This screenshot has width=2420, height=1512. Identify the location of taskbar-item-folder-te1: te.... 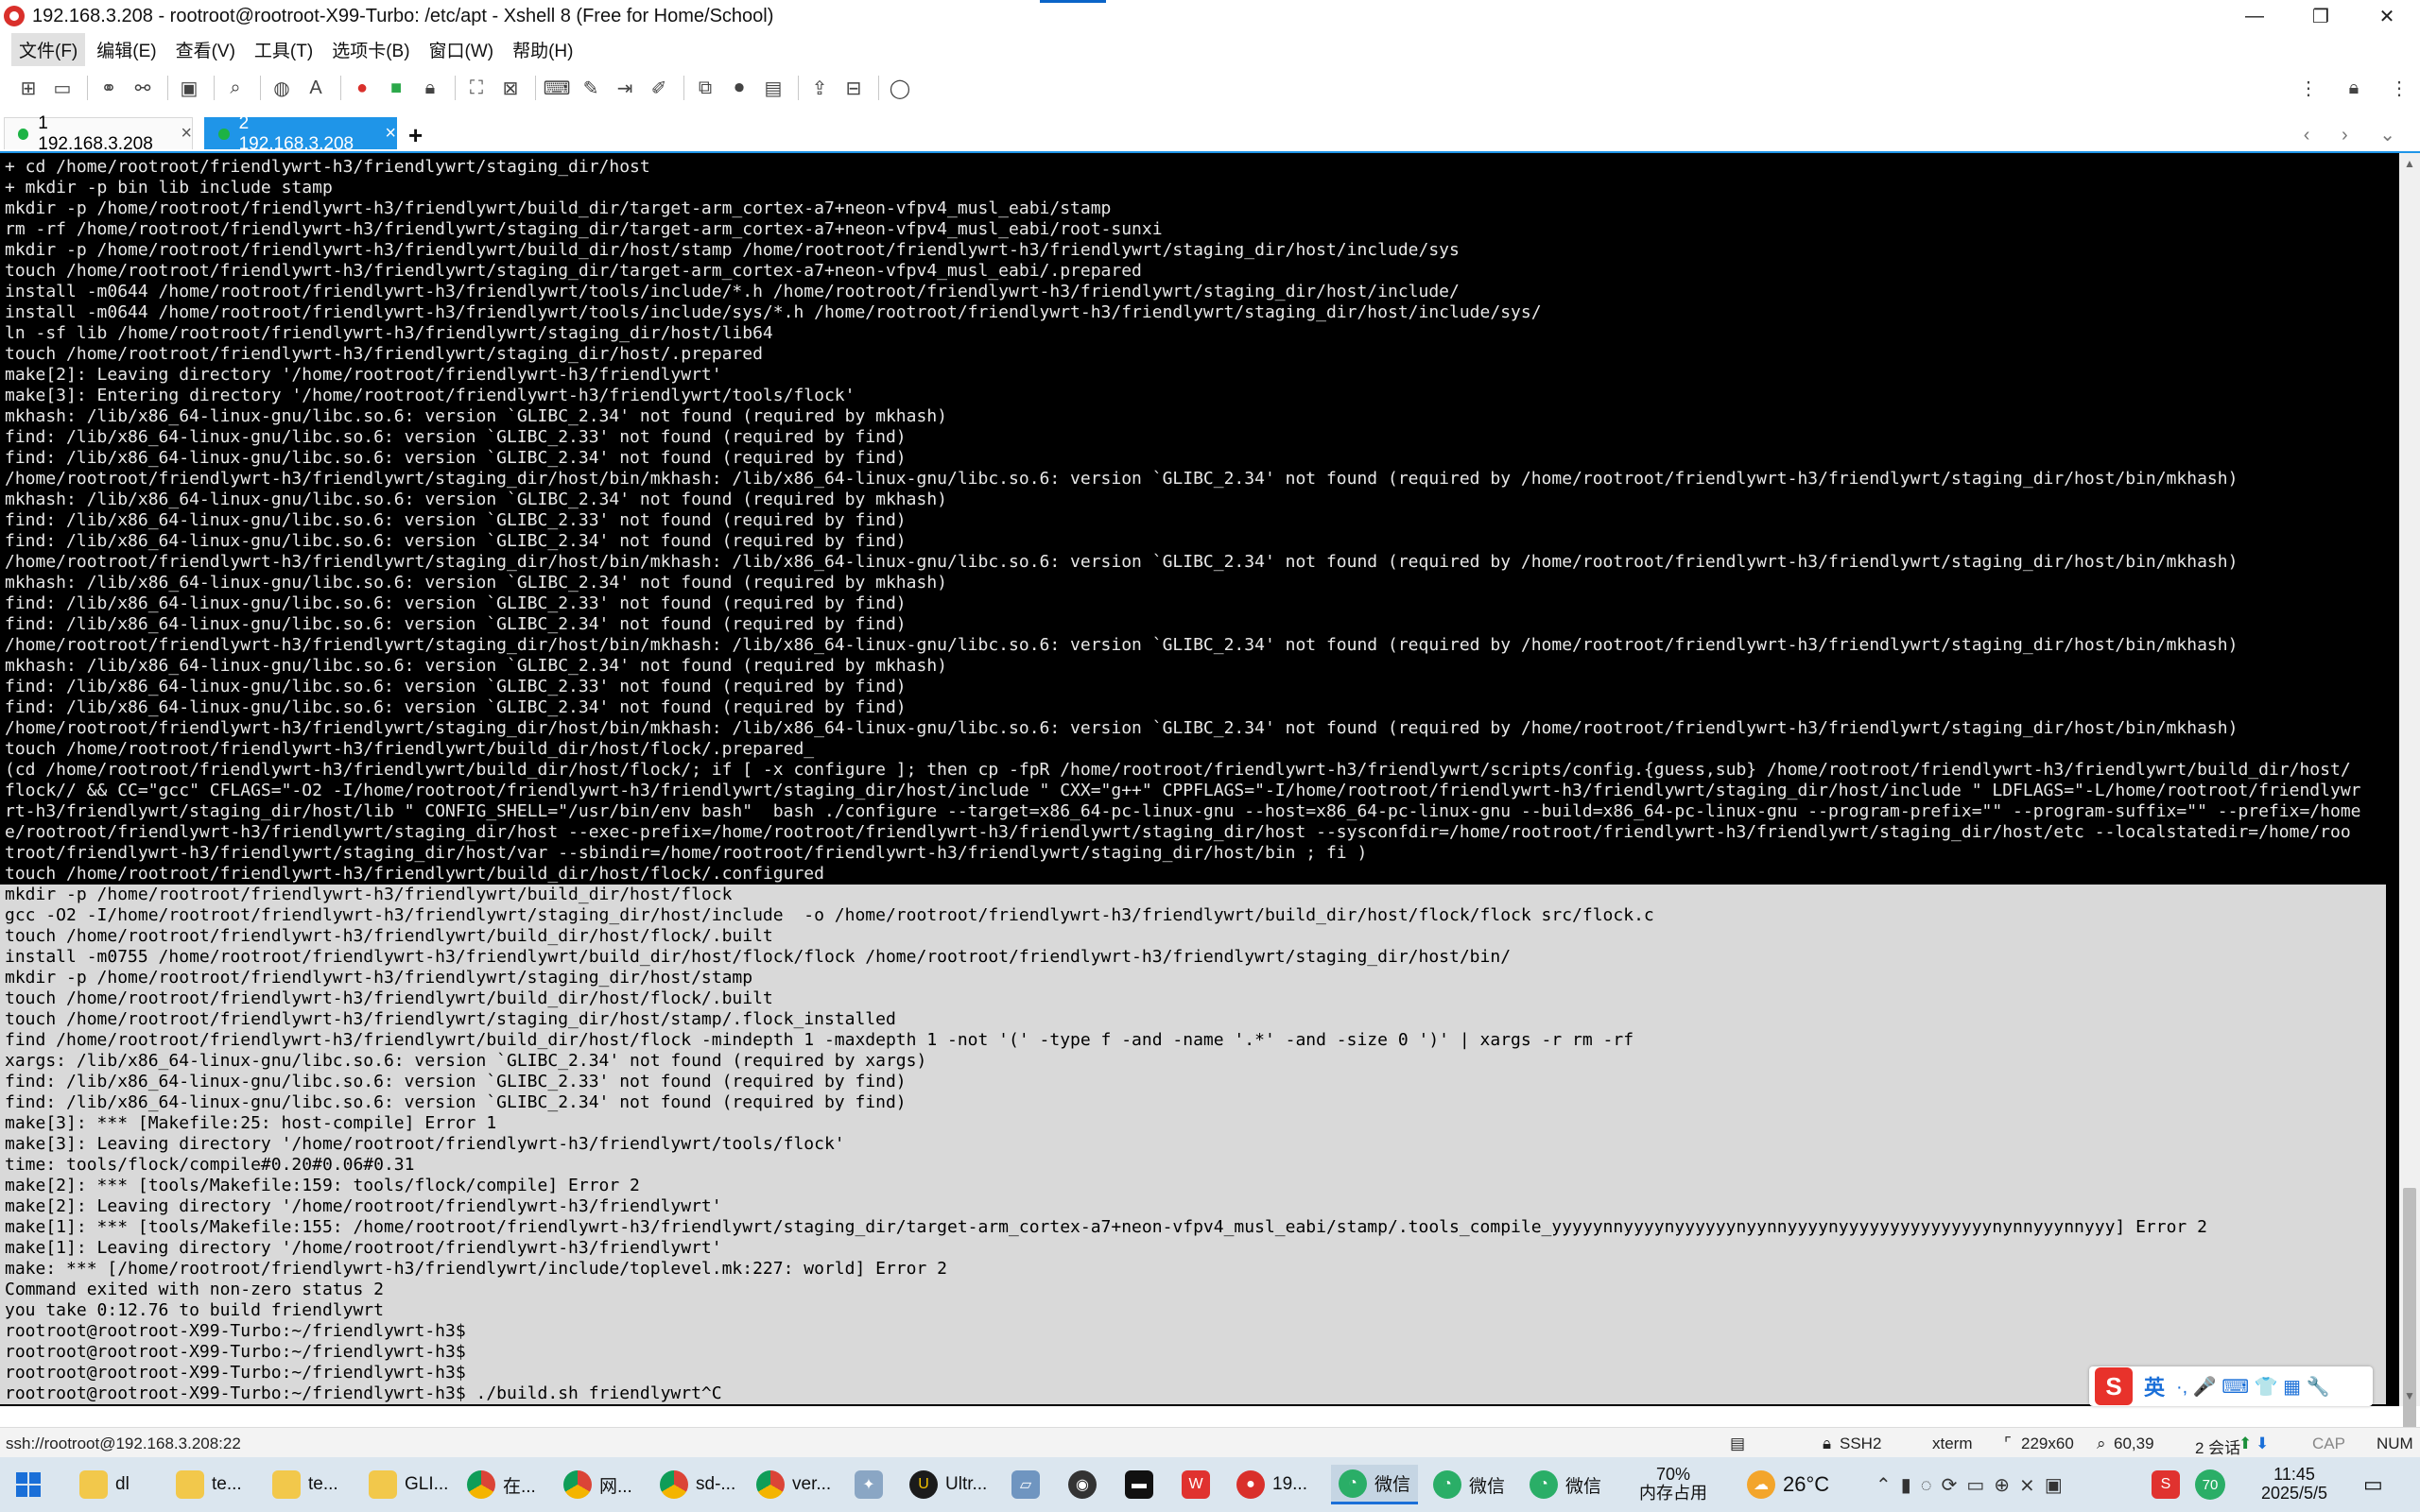
(209, 1484).